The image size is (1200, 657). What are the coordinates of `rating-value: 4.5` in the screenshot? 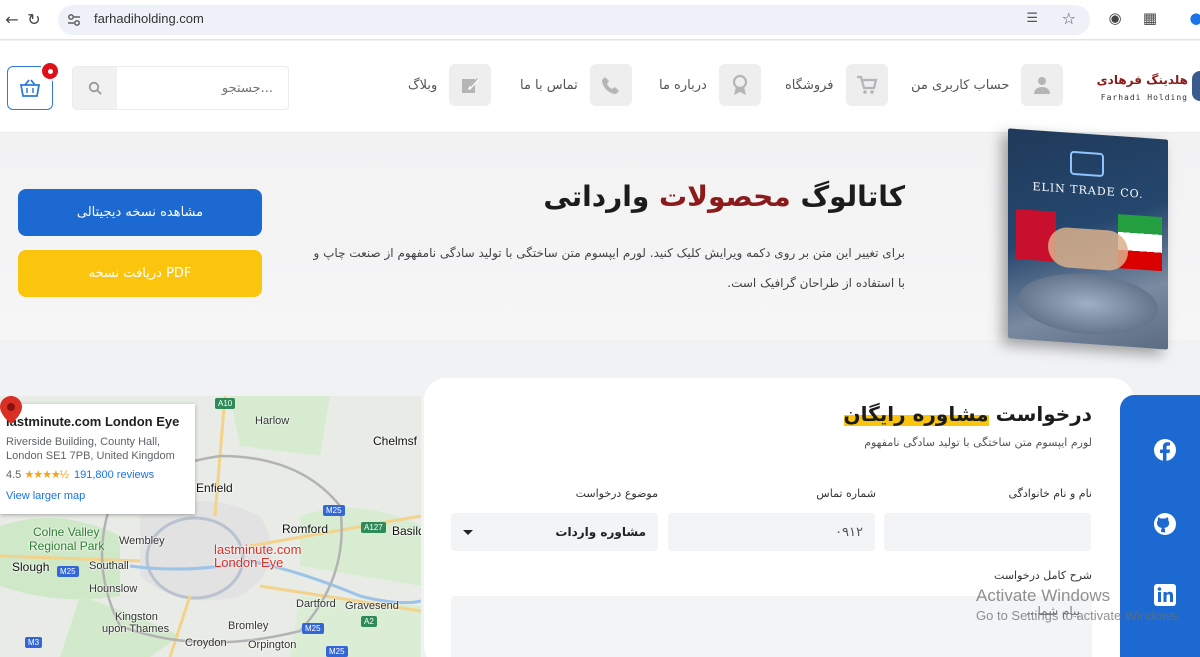 It's located at (14, 475).